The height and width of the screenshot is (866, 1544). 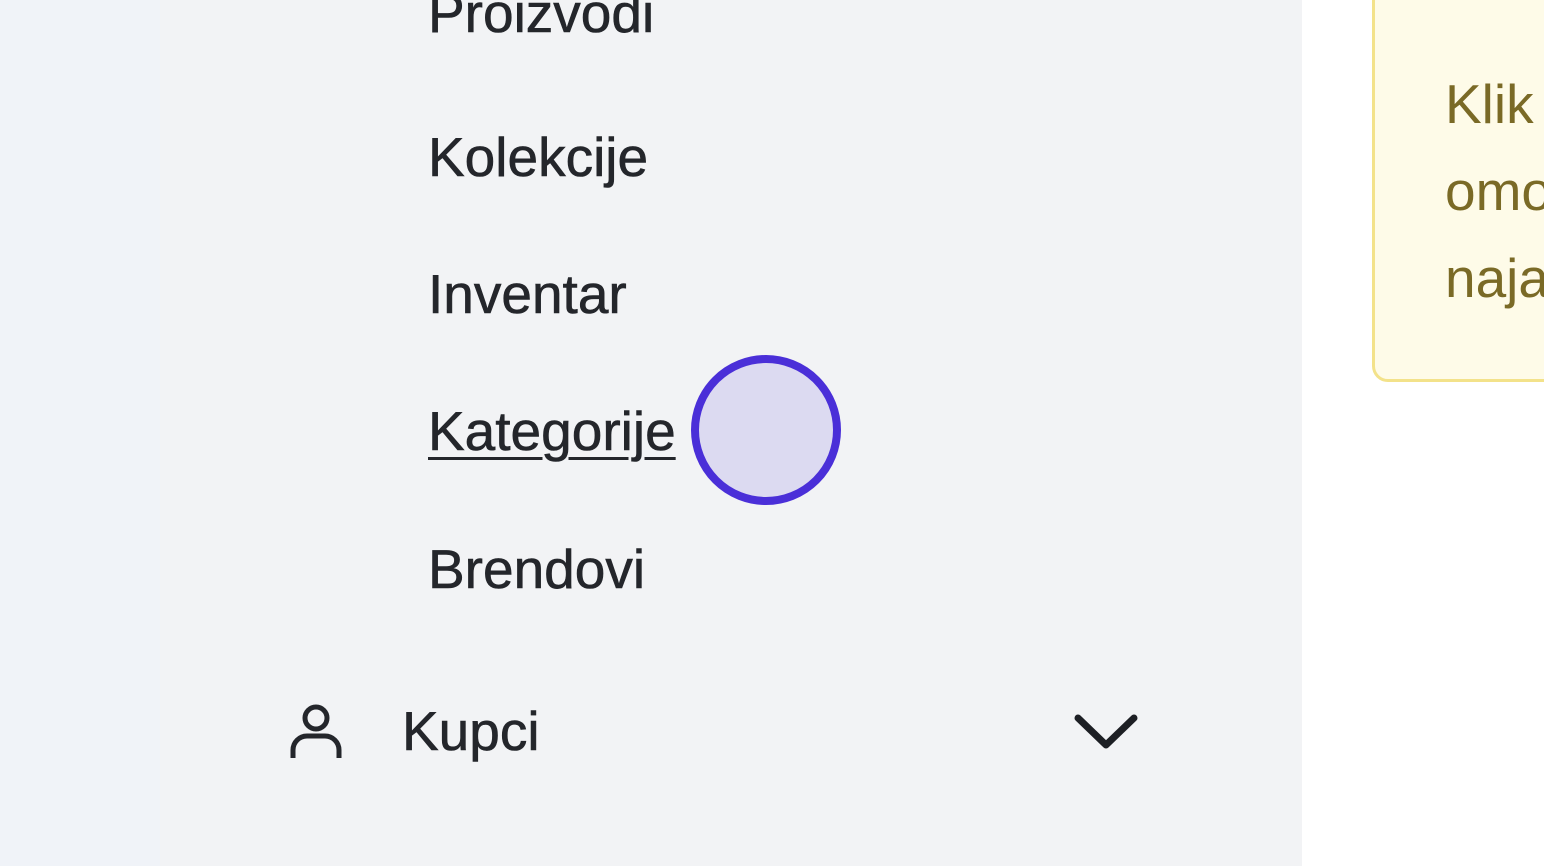 What do you see at coordinates (1489, 104) in the screenshot?
I see `notice-line: Klik` at bounding box center [1489, 104].